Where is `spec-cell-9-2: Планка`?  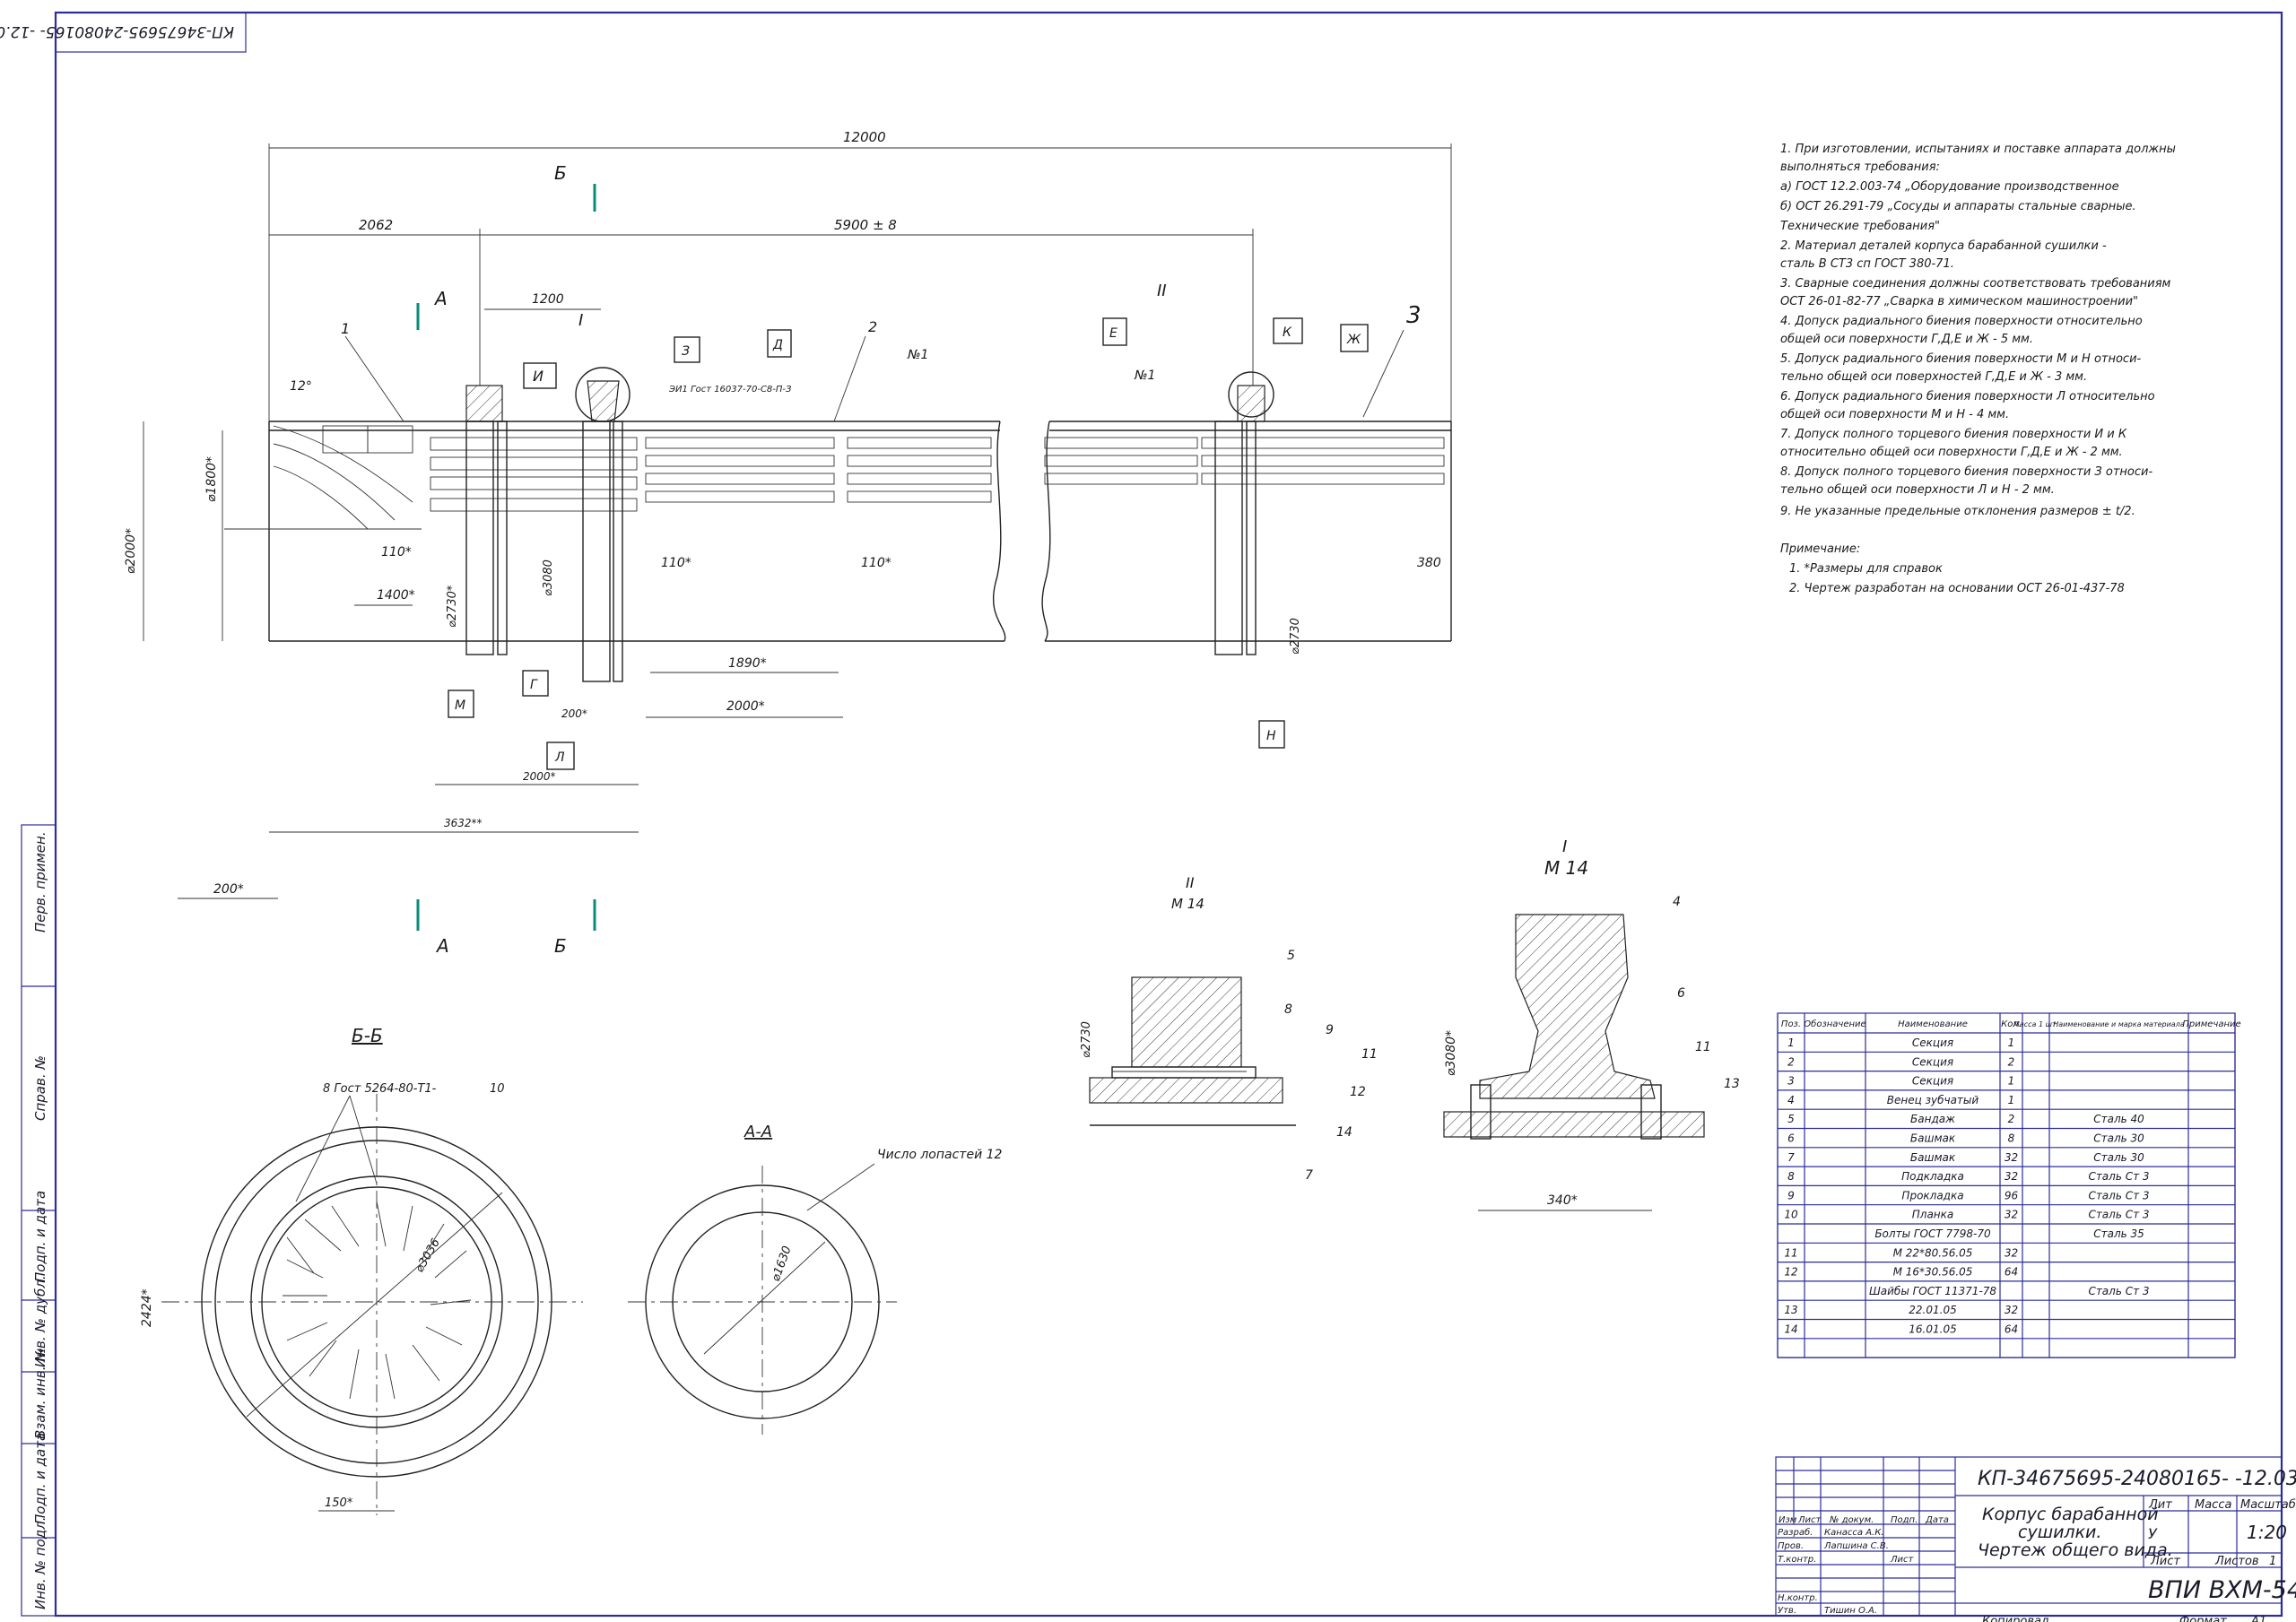
spec-cell-9-2: Планка is located at coordinates (1933, 1215).